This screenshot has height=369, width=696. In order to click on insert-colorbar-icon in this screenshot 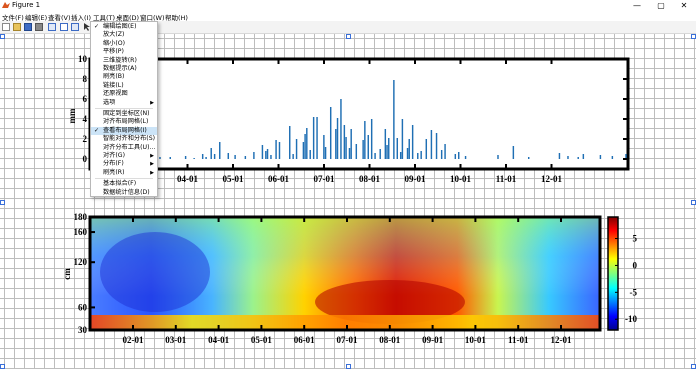, I will do `click(64, 27)`.